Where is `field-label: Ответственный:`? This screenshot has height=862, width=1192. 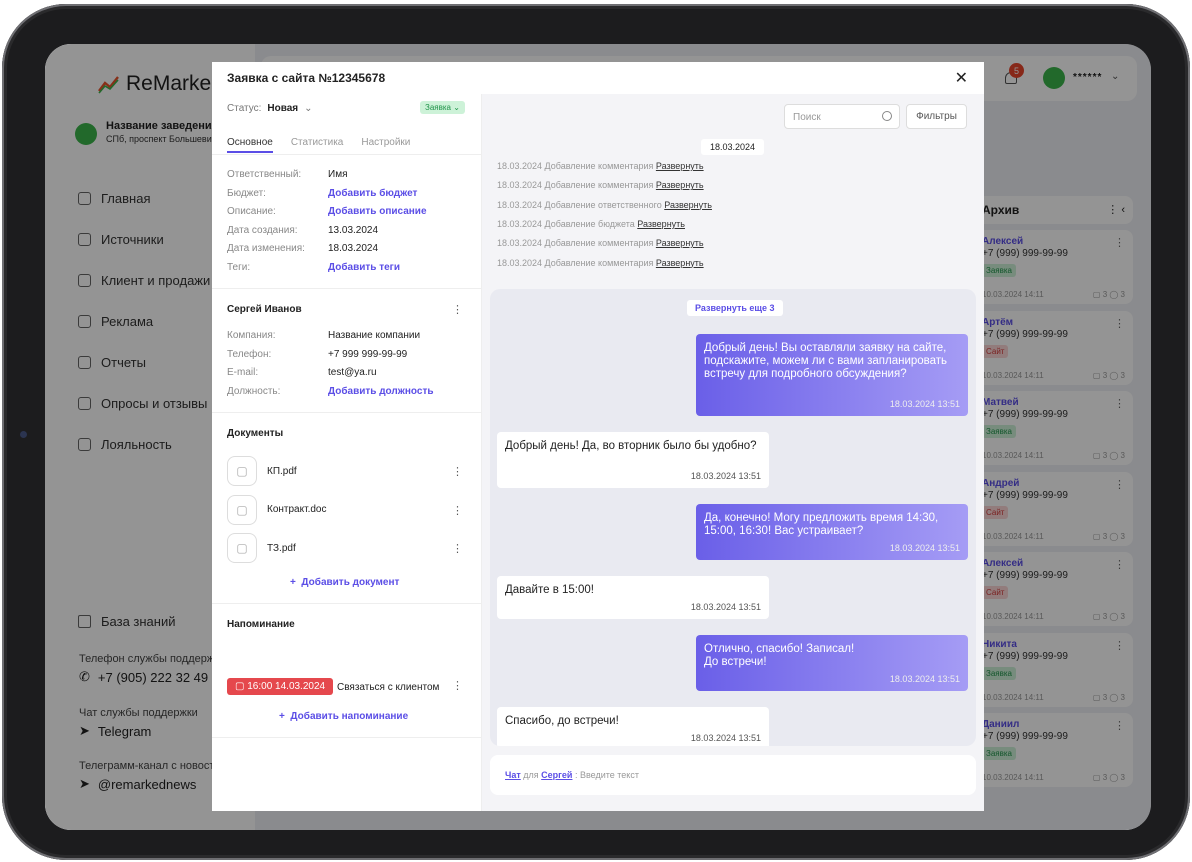
field-label: Ответственный: is located at coordinates (264, 174).